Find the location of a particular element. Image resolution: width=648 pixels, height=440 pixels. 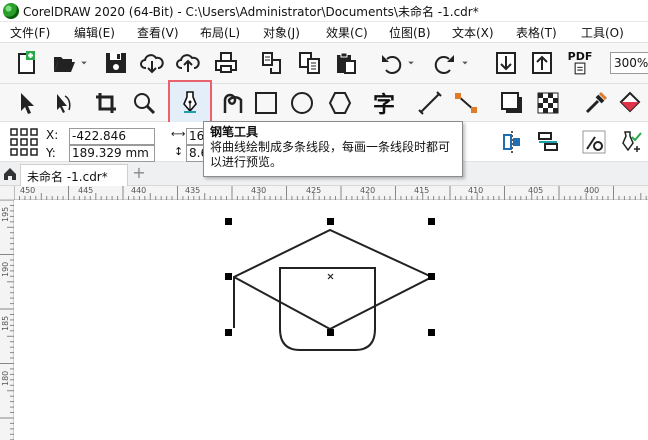

artistic-media-tool-button is located at coordinates (232, 103).